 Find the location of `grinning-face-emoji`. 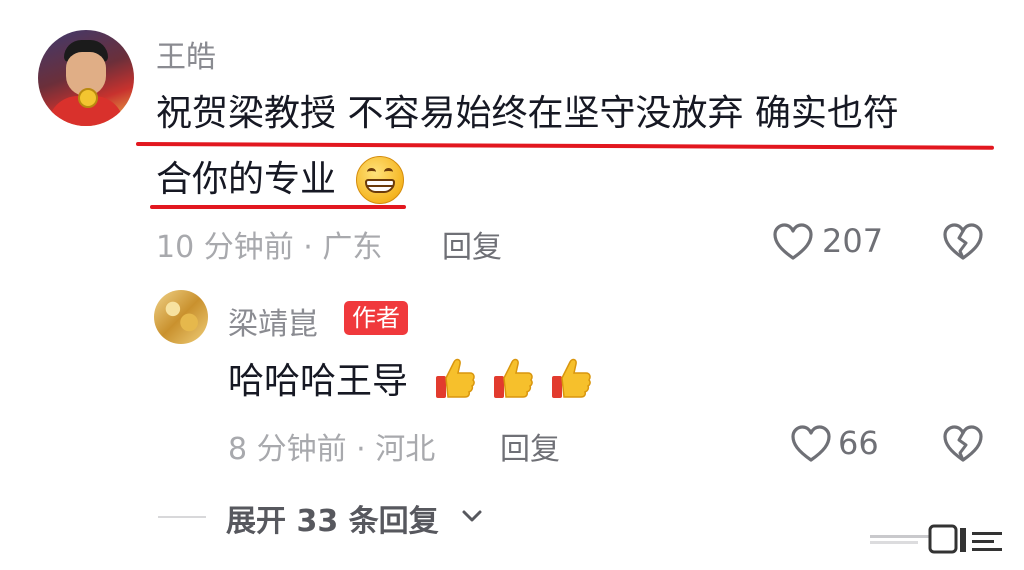

grinning-face-emoji is located at coordinates (380, 180).